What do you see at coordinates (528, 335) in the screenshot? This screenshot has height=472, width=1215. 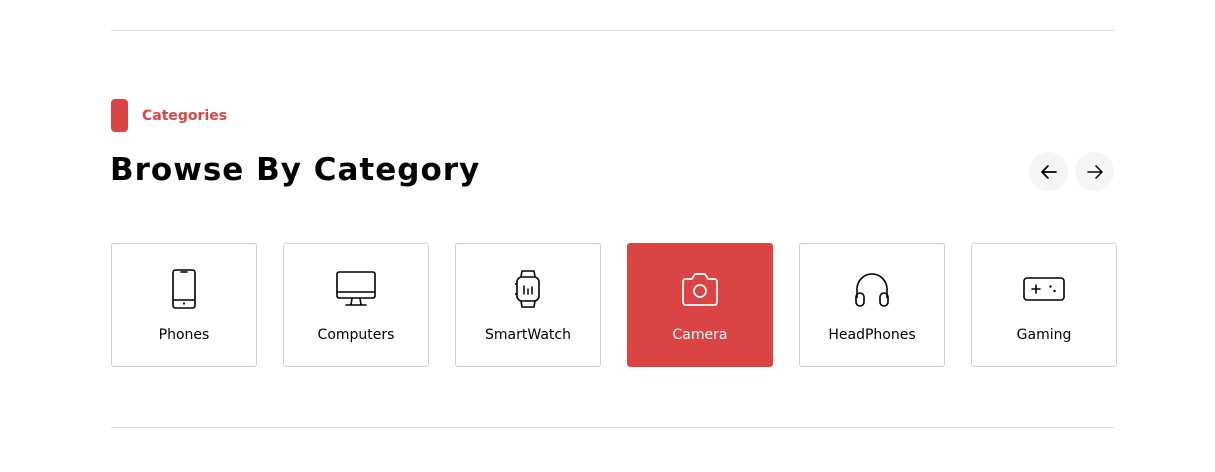 I see `category-label: SmartWatch` at bounding box center [528, 335].